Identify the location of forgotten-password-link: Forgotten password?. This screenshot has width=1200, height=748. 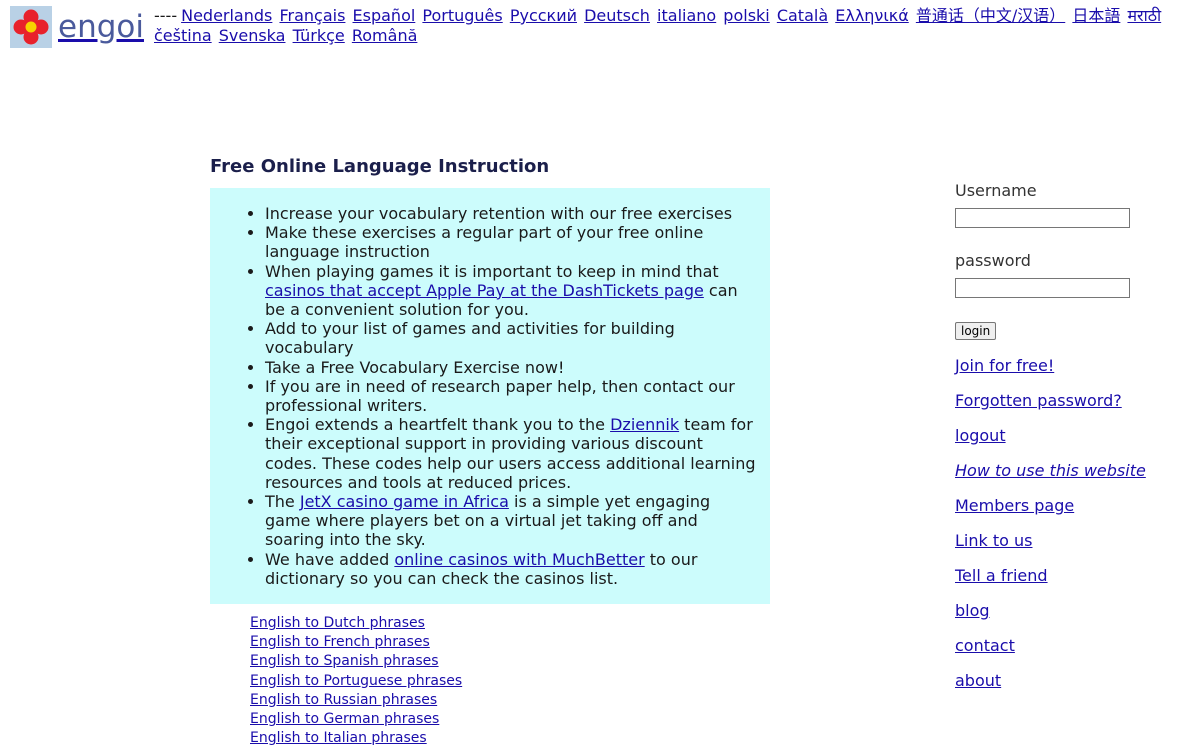
(1055, 400).